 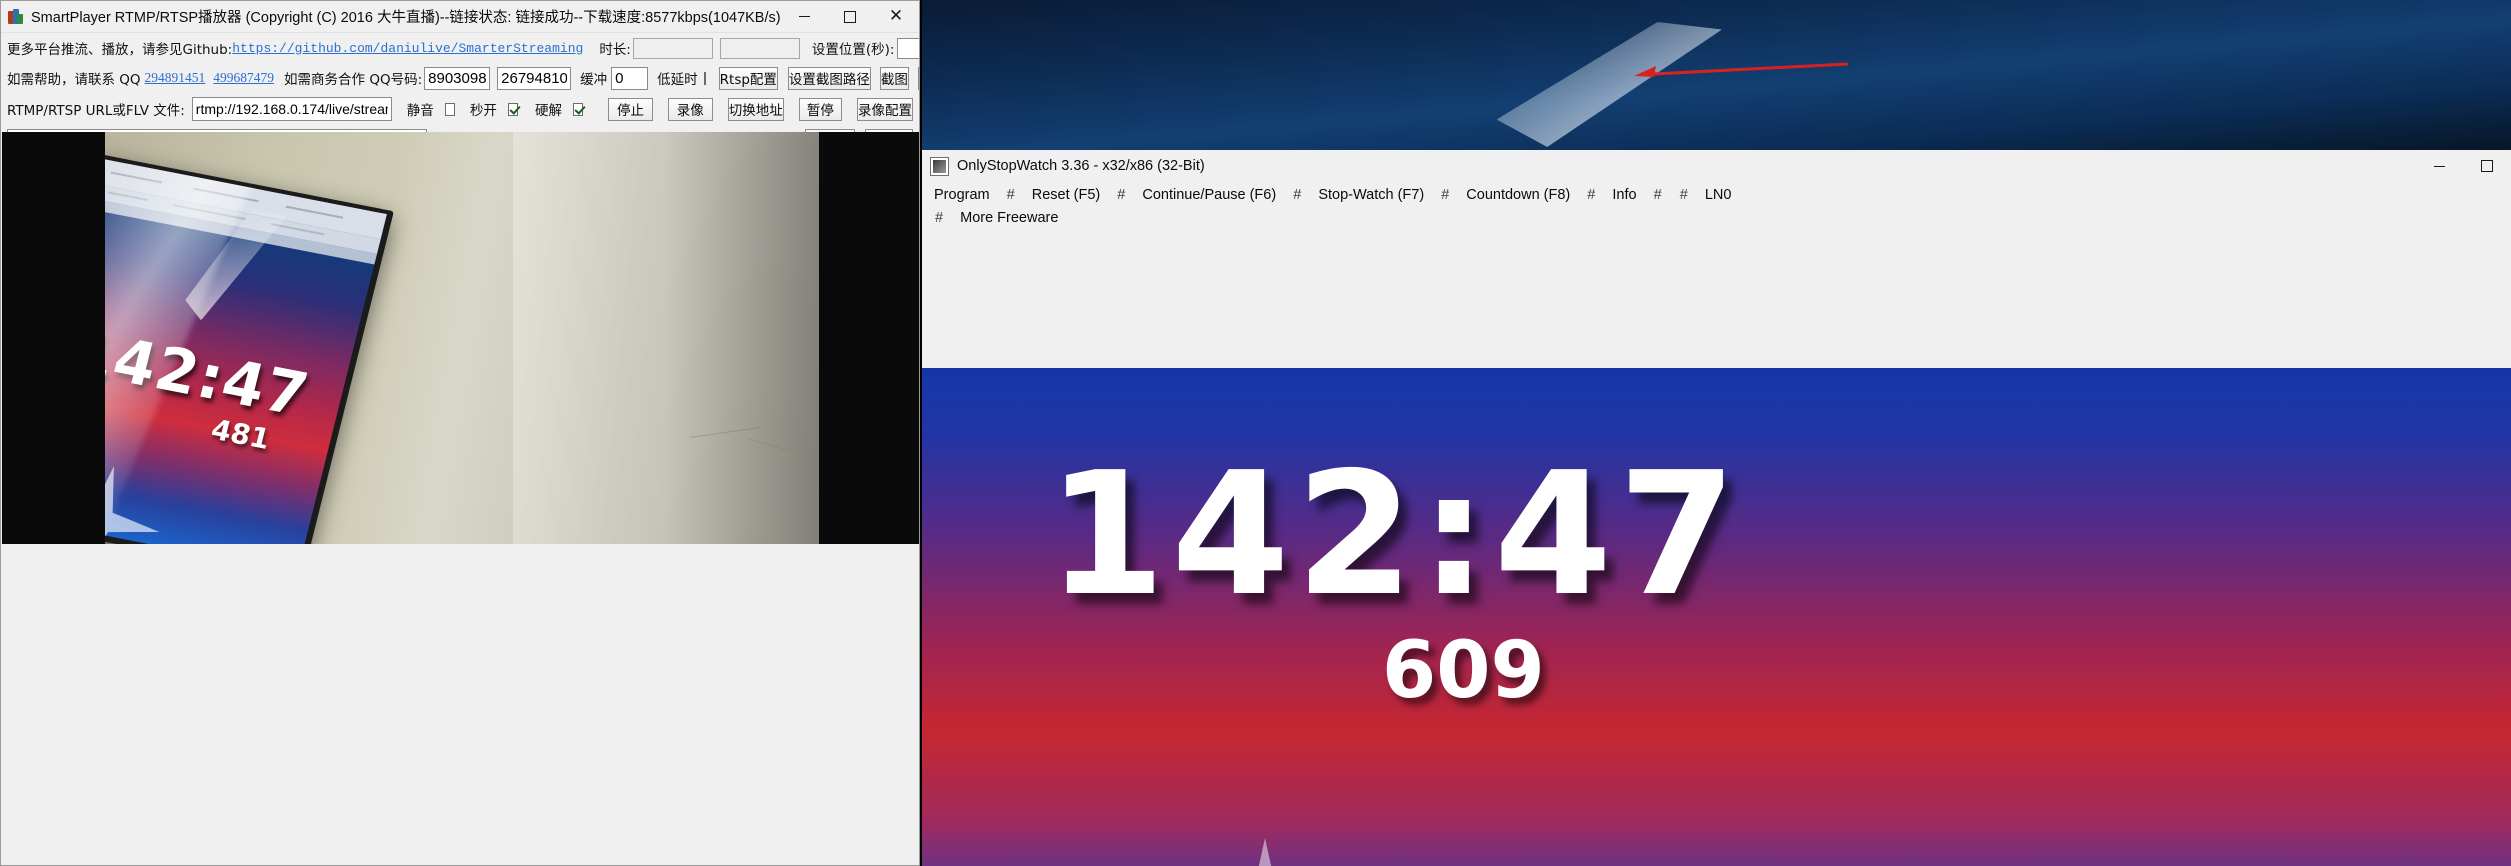 I want to click on close-icon: ✕, so click(x=896, y=16).